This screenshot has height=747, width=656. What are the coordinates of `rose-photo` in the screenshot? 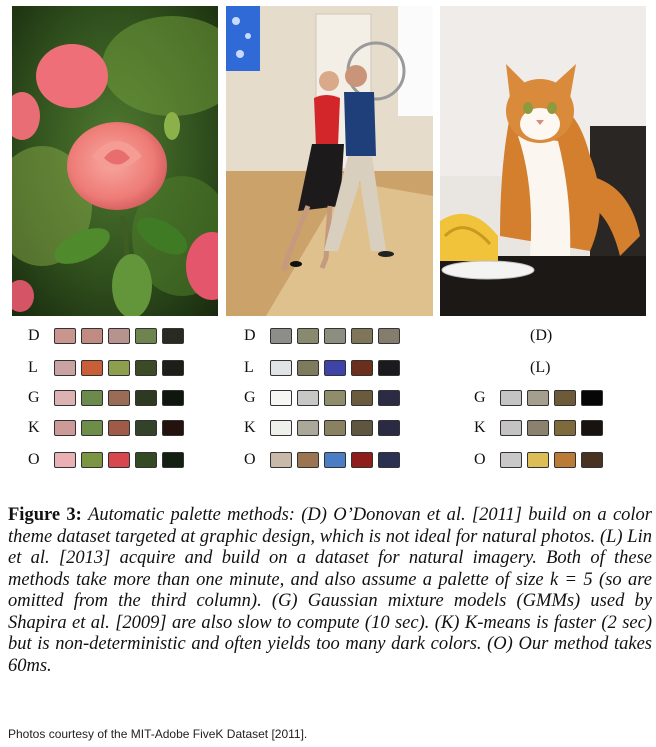 It's located at (115, 161).